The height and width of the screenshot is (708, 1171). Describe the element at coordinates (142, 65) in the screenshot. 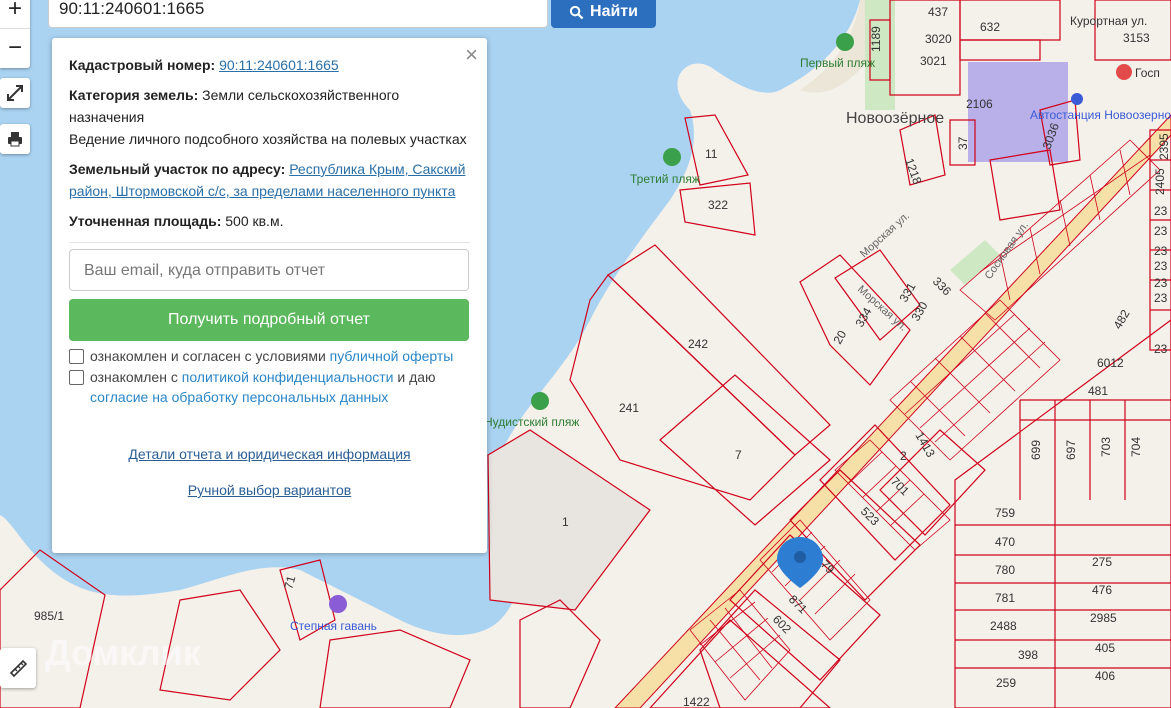

I see `cadastral-label: Кадастровый номер:` at that location.